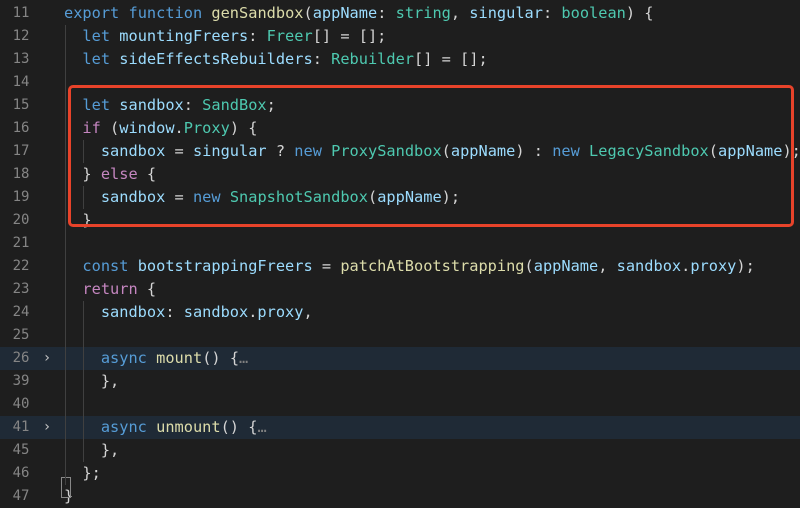  What do you see at coordinates (225, 266) in the screenshot?
I see `code-token: bootstrappingFreers` at bounding box center [225, 266].